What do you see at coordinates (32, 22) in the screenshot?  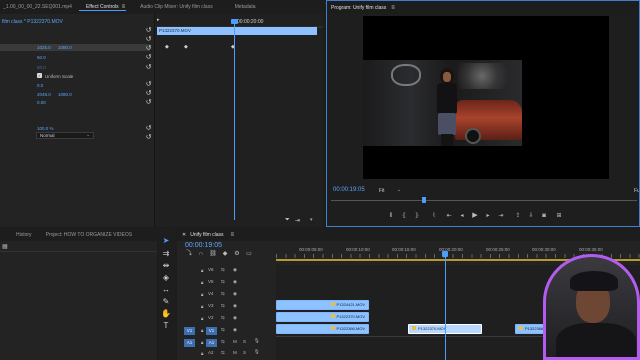 I see `source-clip-label: film class * P1322370.MOV` at bounding box center [32, 22].